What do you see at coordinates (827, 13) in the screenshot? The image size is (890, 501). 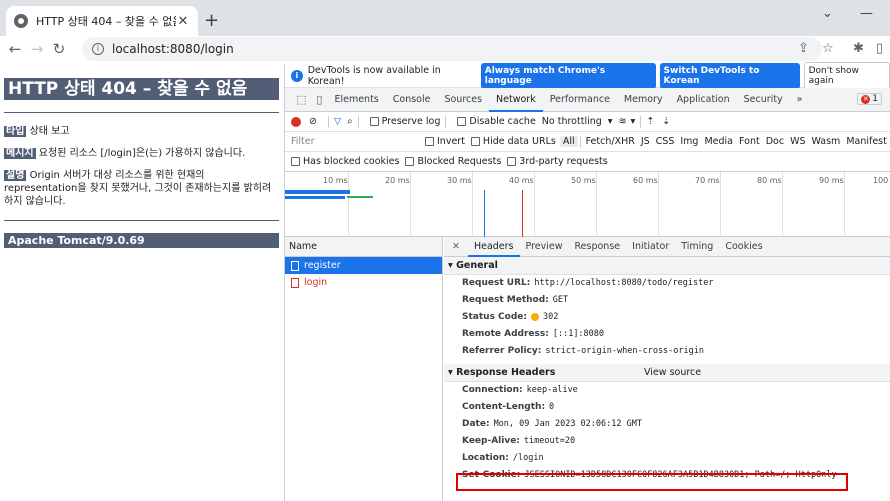 I see `chevron-down-icon: ⌄` at bounding box center [827, 13].